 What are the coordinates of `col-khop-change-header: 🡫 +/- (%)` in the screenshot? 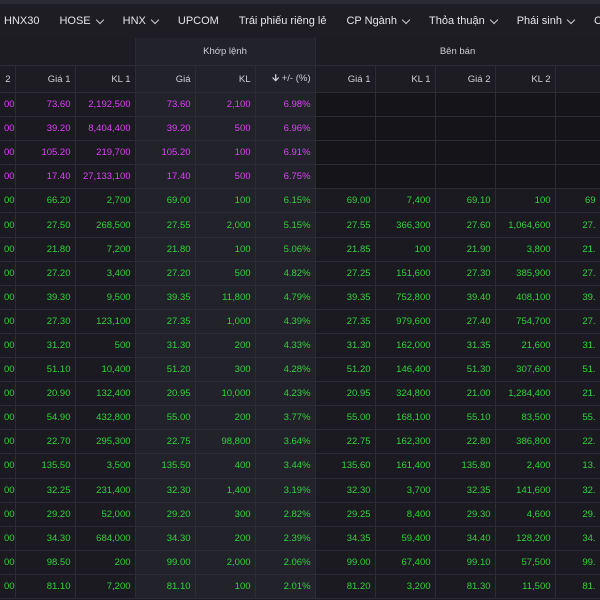 It's located at (285, 79).